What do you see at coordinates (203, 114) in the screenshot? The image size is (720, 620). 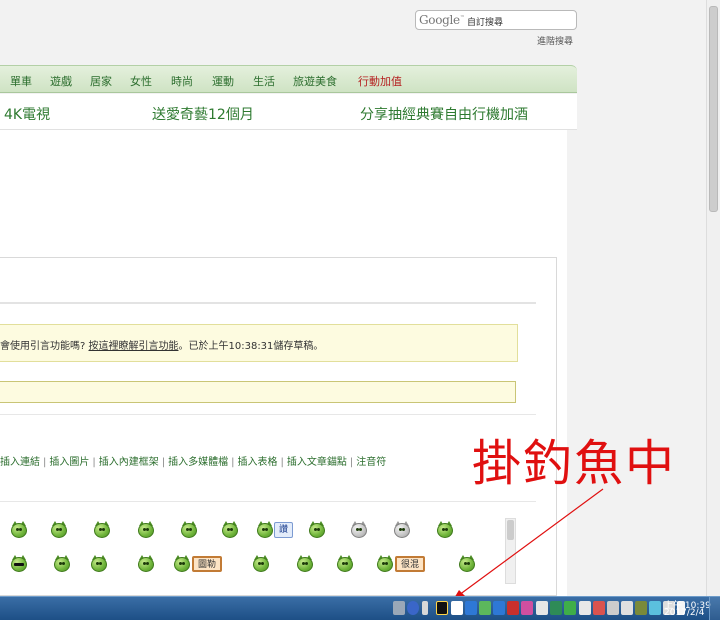 I see `promo-link-iqiyi: 送愛奇藝12個月` at bounding box center [203, 114].